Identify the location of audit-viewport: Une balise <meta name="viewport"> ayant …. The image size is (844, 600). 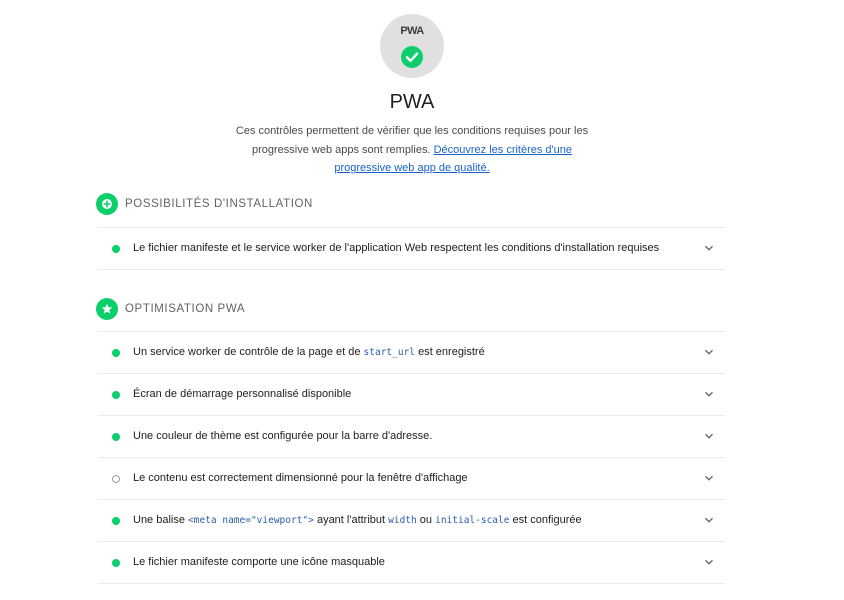
(411, 520).